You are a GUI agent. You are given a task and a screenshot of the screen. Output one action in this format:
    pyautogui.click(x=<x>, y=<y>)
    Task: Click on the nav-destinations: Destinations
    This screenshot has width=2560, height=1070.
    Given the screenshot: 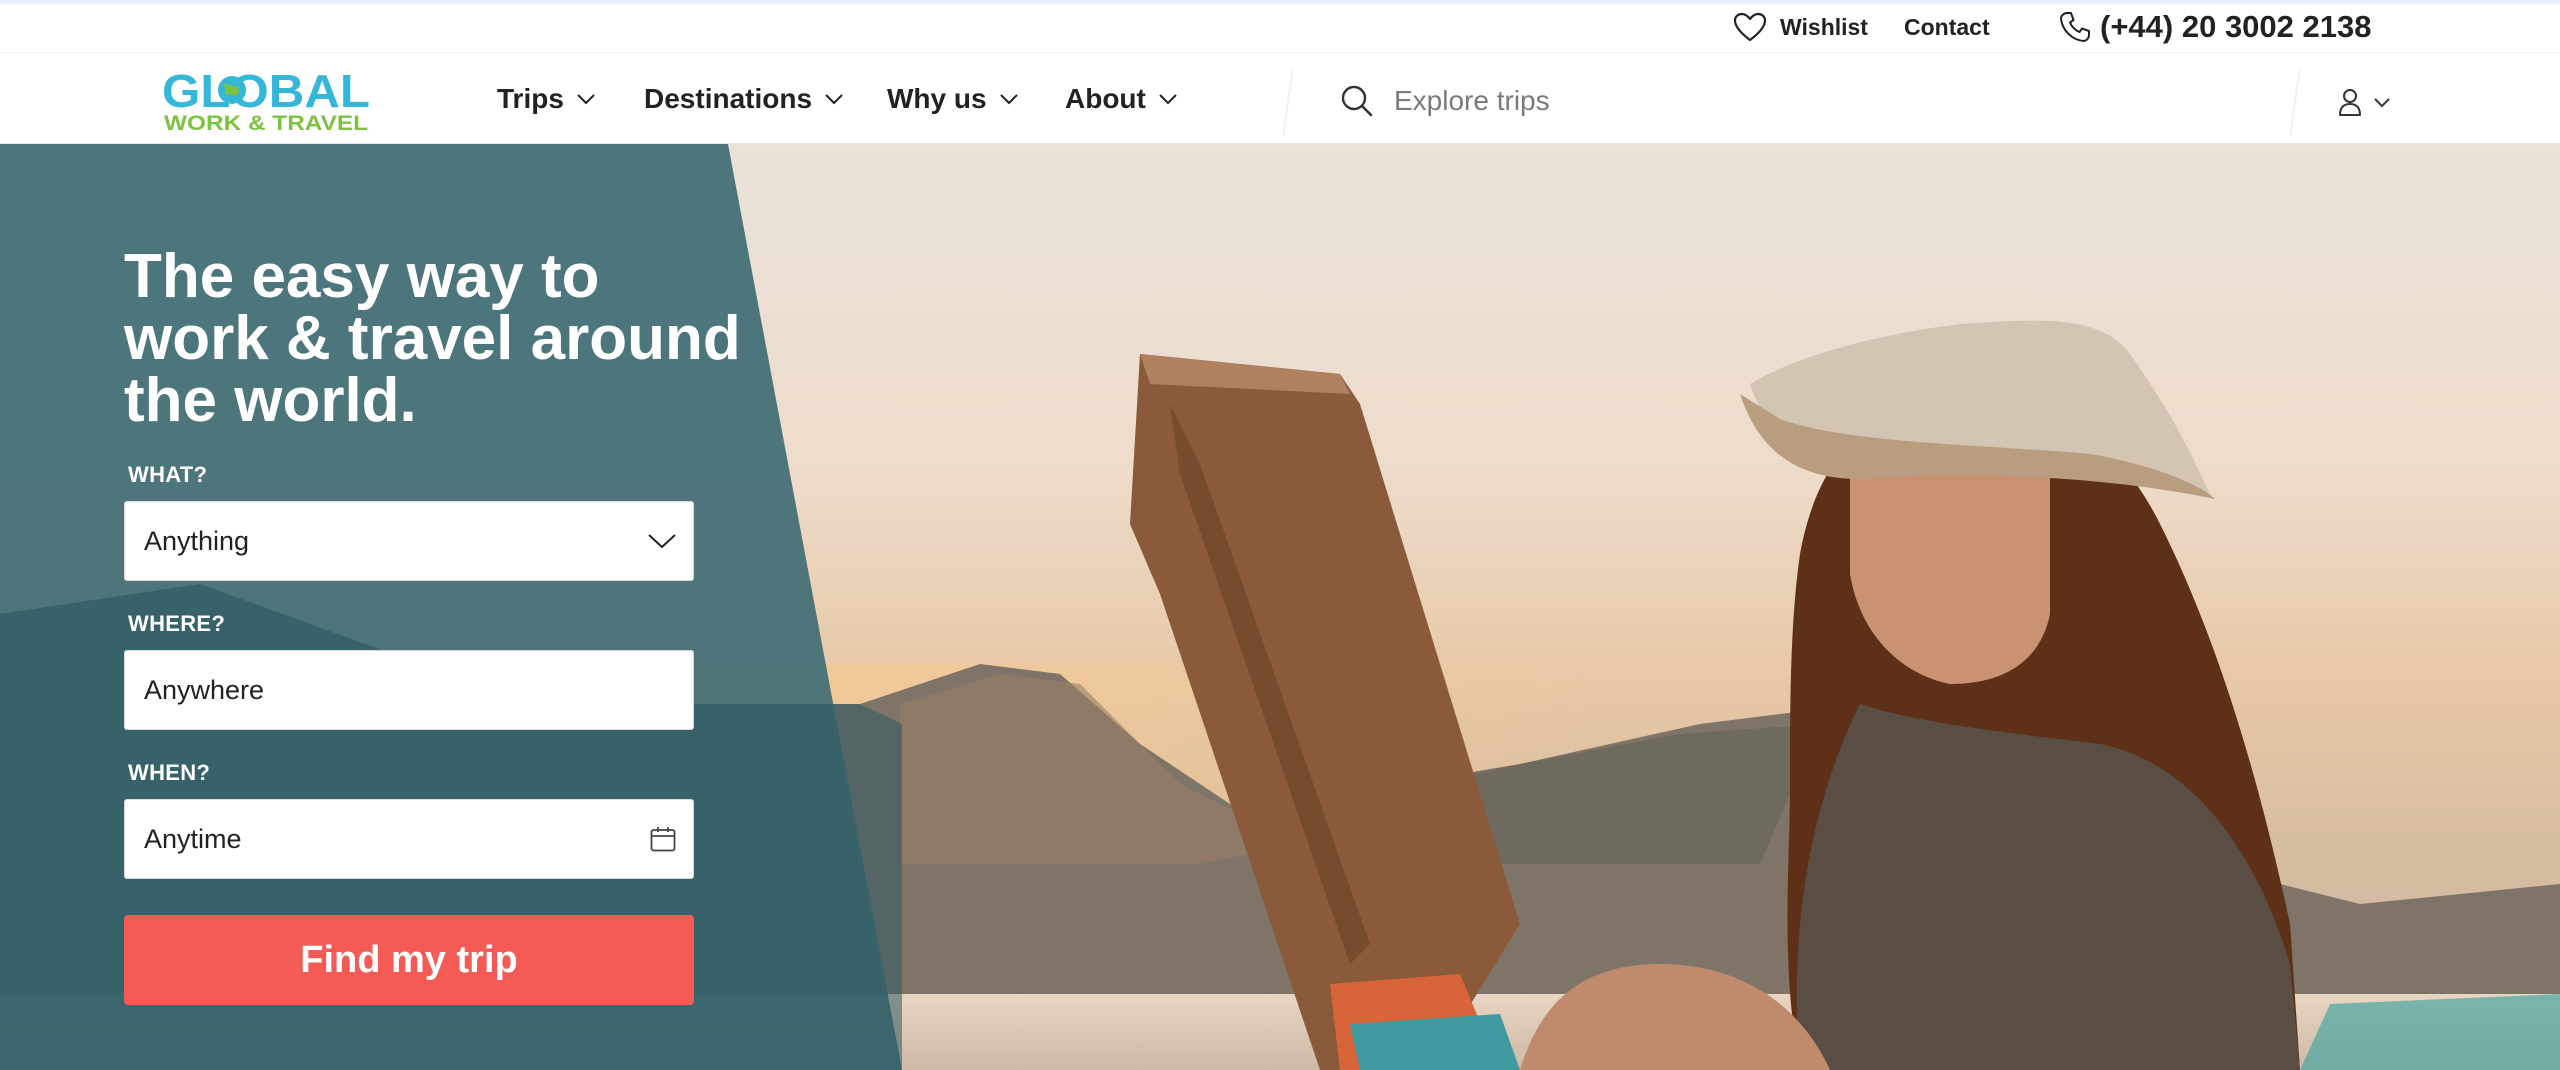 What is the action you would take?
    pyautogui.click(x=744, y=99)
    